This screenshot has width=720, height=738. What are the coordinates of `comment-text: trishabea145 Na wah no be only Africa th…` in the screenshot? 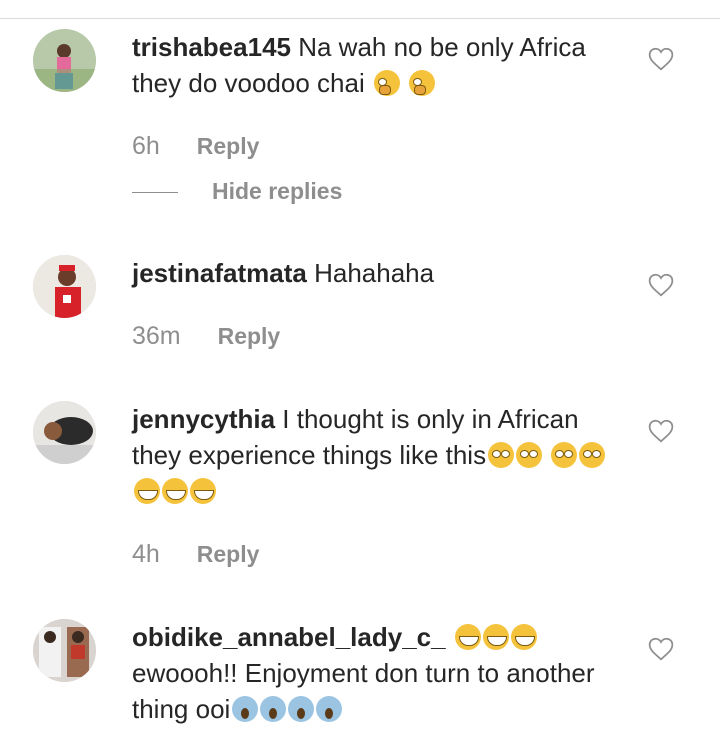 It's located at (377, 65).